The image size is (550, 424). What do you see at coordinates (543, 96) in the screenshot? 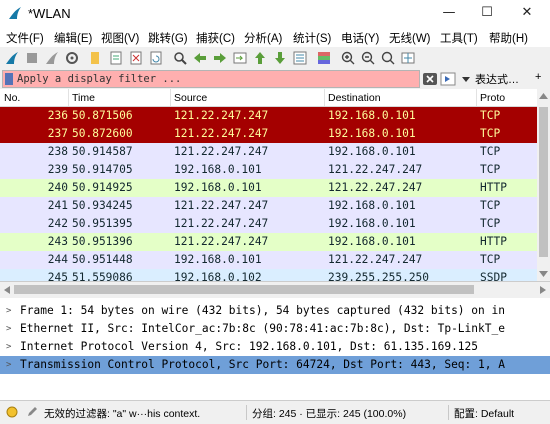
I see `scroll-up-icon` at bounding box center [543, 96].